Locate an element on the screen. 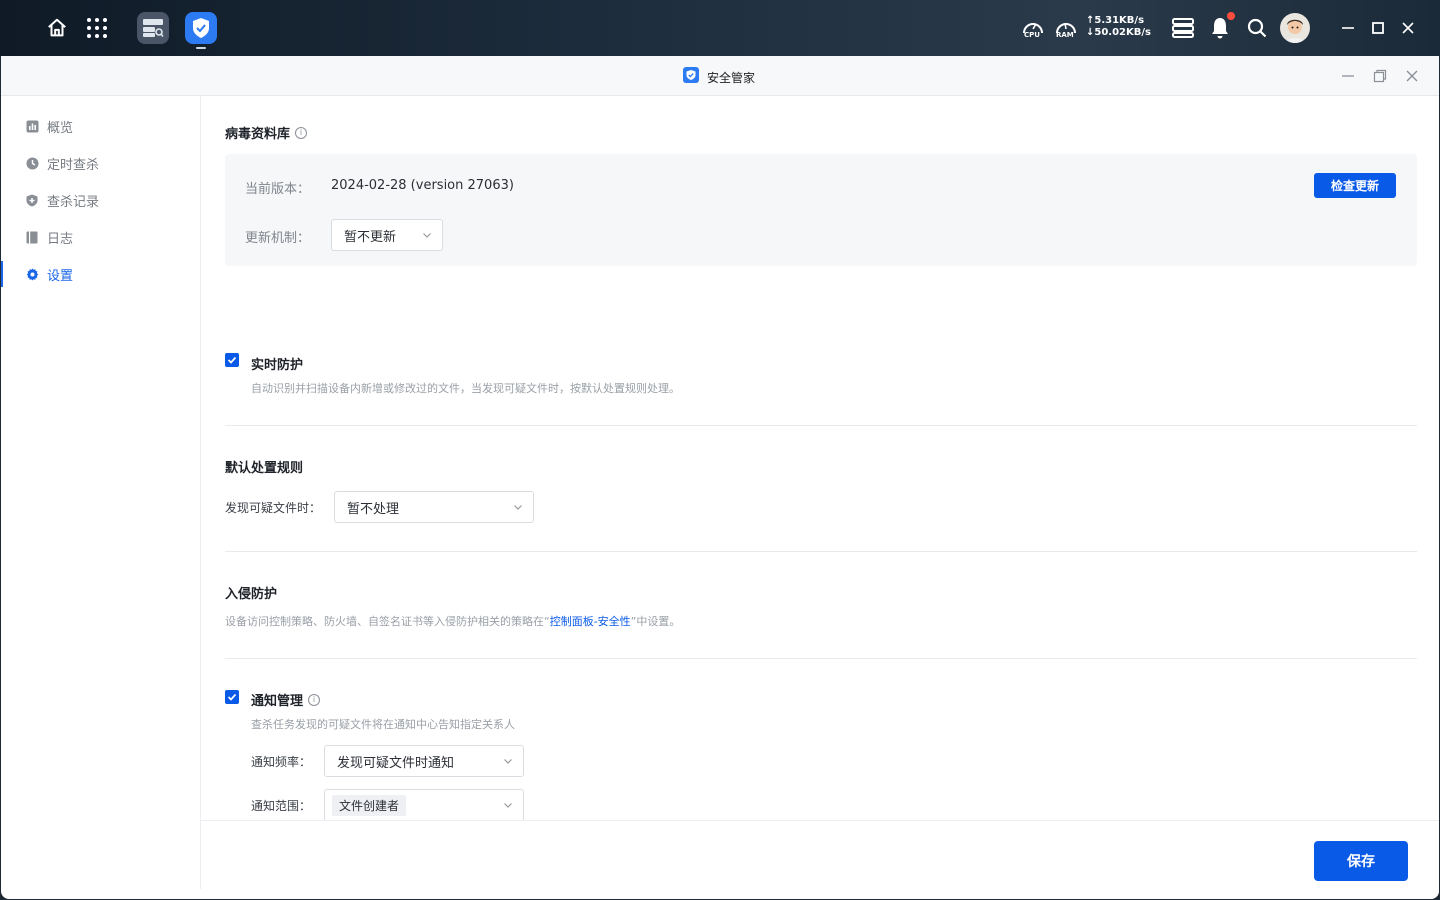 This screenshot has width=1440, height=900. sidebar-item-label: 设置 is located at coordinates (60, 276).